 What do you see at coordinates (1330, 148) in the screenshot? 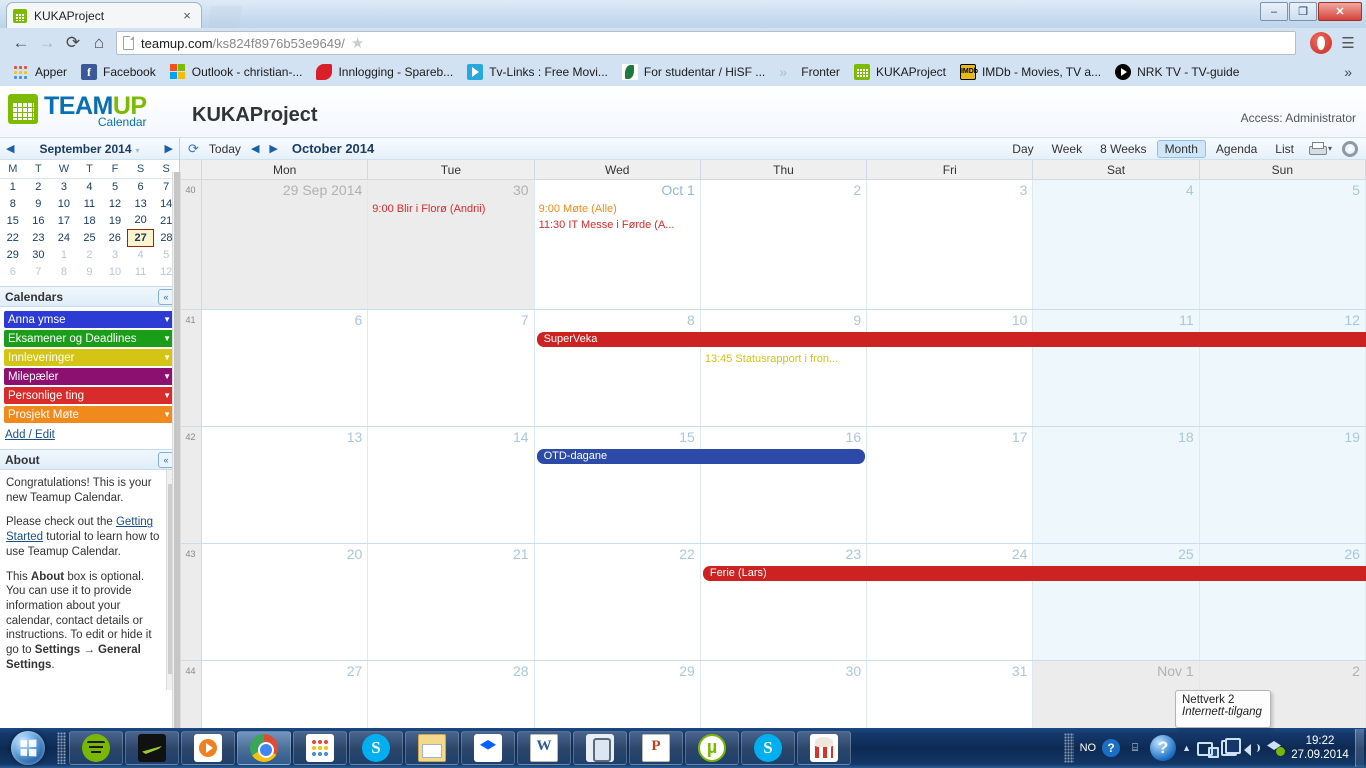
I see `print-caret-icon: ▾` at bounding box center [1330, 148].